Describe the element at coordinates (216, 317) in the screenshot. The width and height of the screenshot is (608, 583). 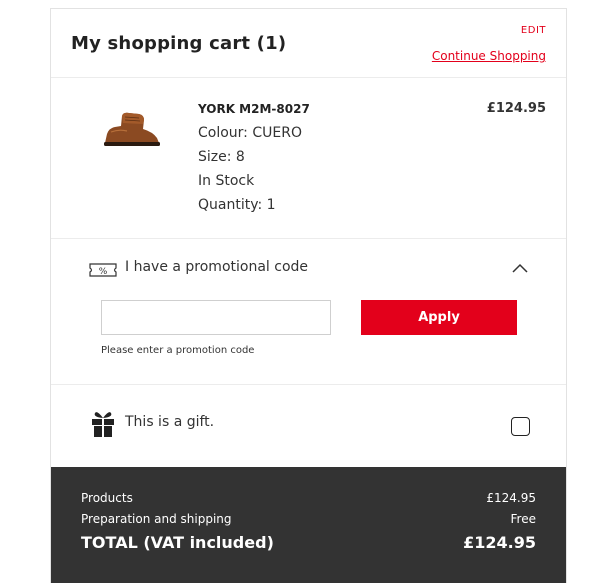
I see `promo-code-input` at that location.